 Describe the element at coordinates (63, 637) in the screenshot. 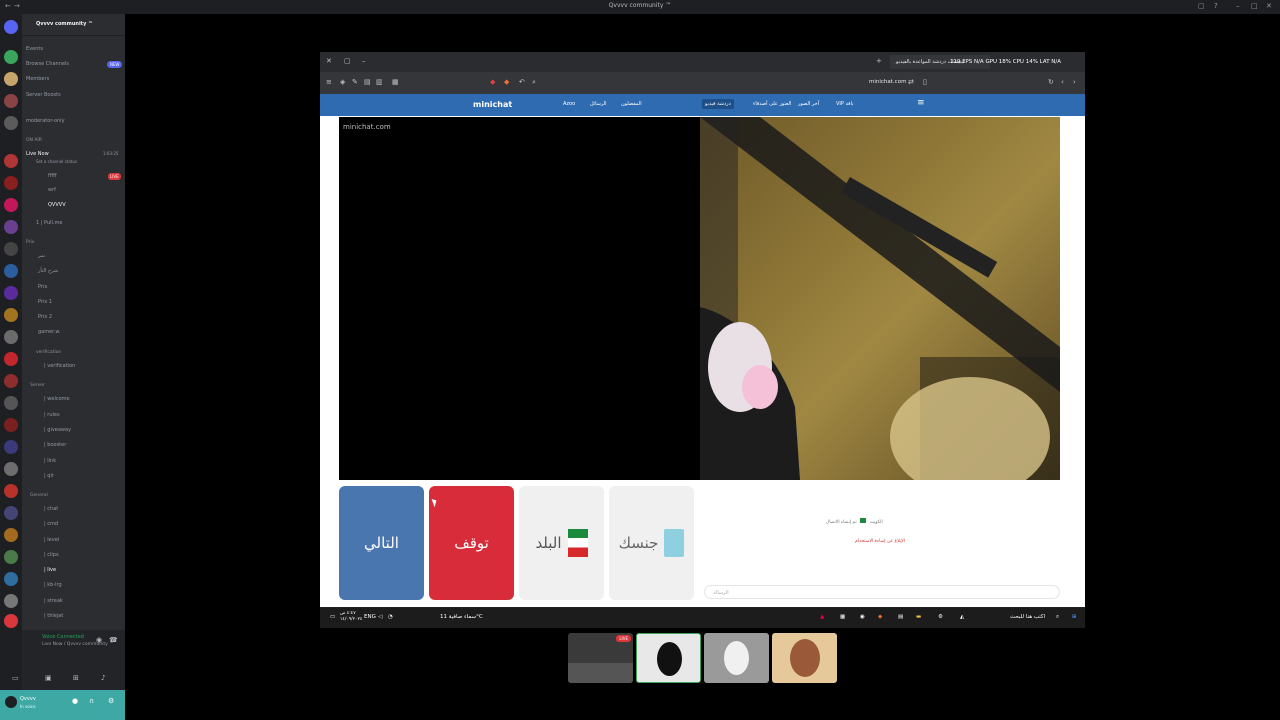

I see `voice-status: Voice Connected` at that location.